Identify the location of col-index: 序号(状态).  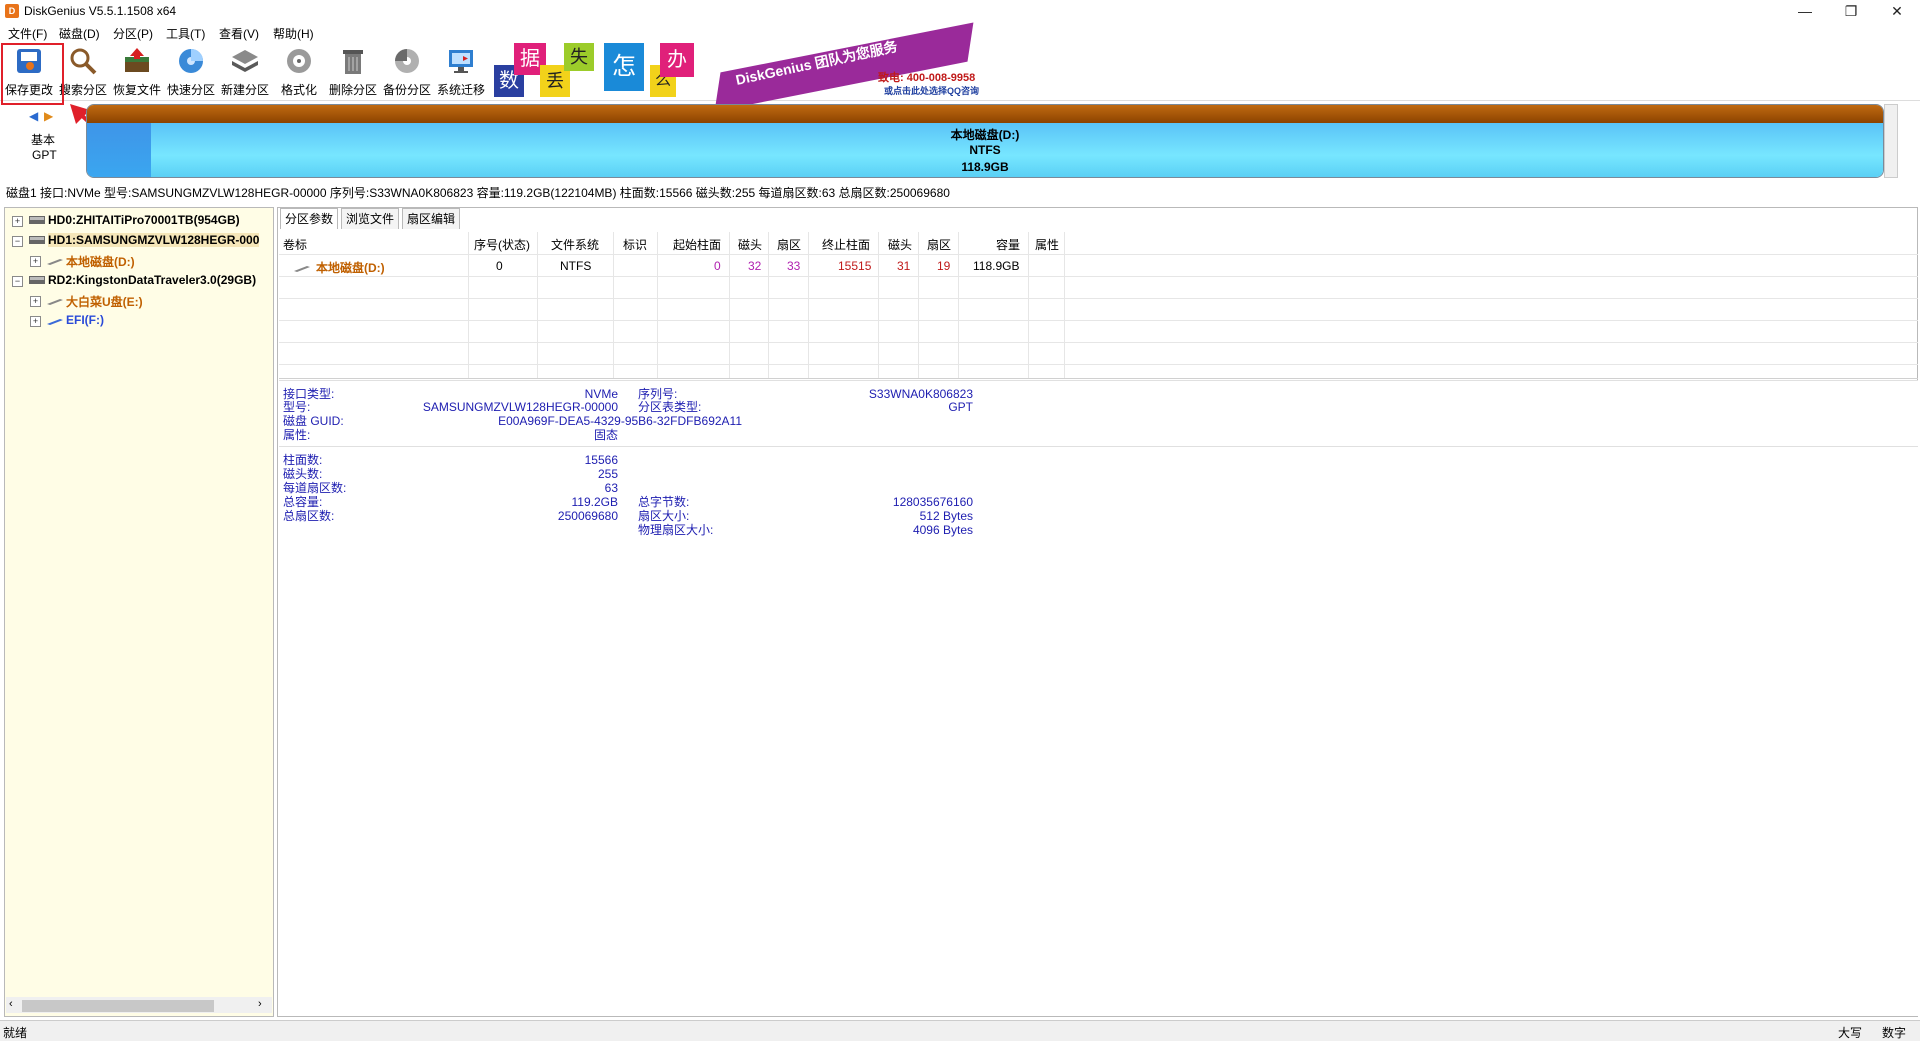
(502, 244).